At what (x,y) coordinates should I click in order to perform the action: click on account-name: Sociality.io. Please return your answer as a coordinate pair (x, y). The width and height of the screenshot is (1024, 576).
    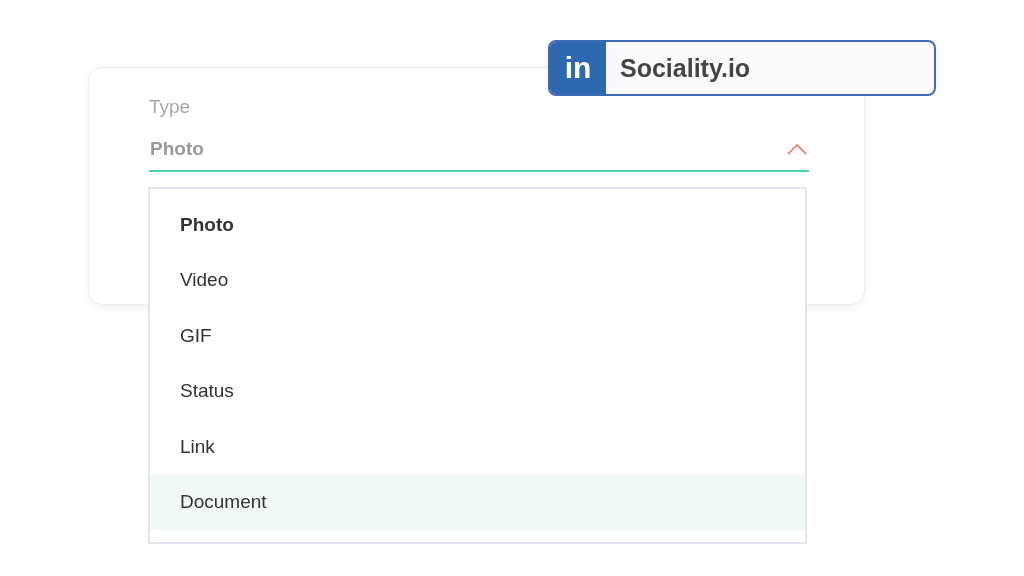
    Looking at the image, I should click on (685, 68).